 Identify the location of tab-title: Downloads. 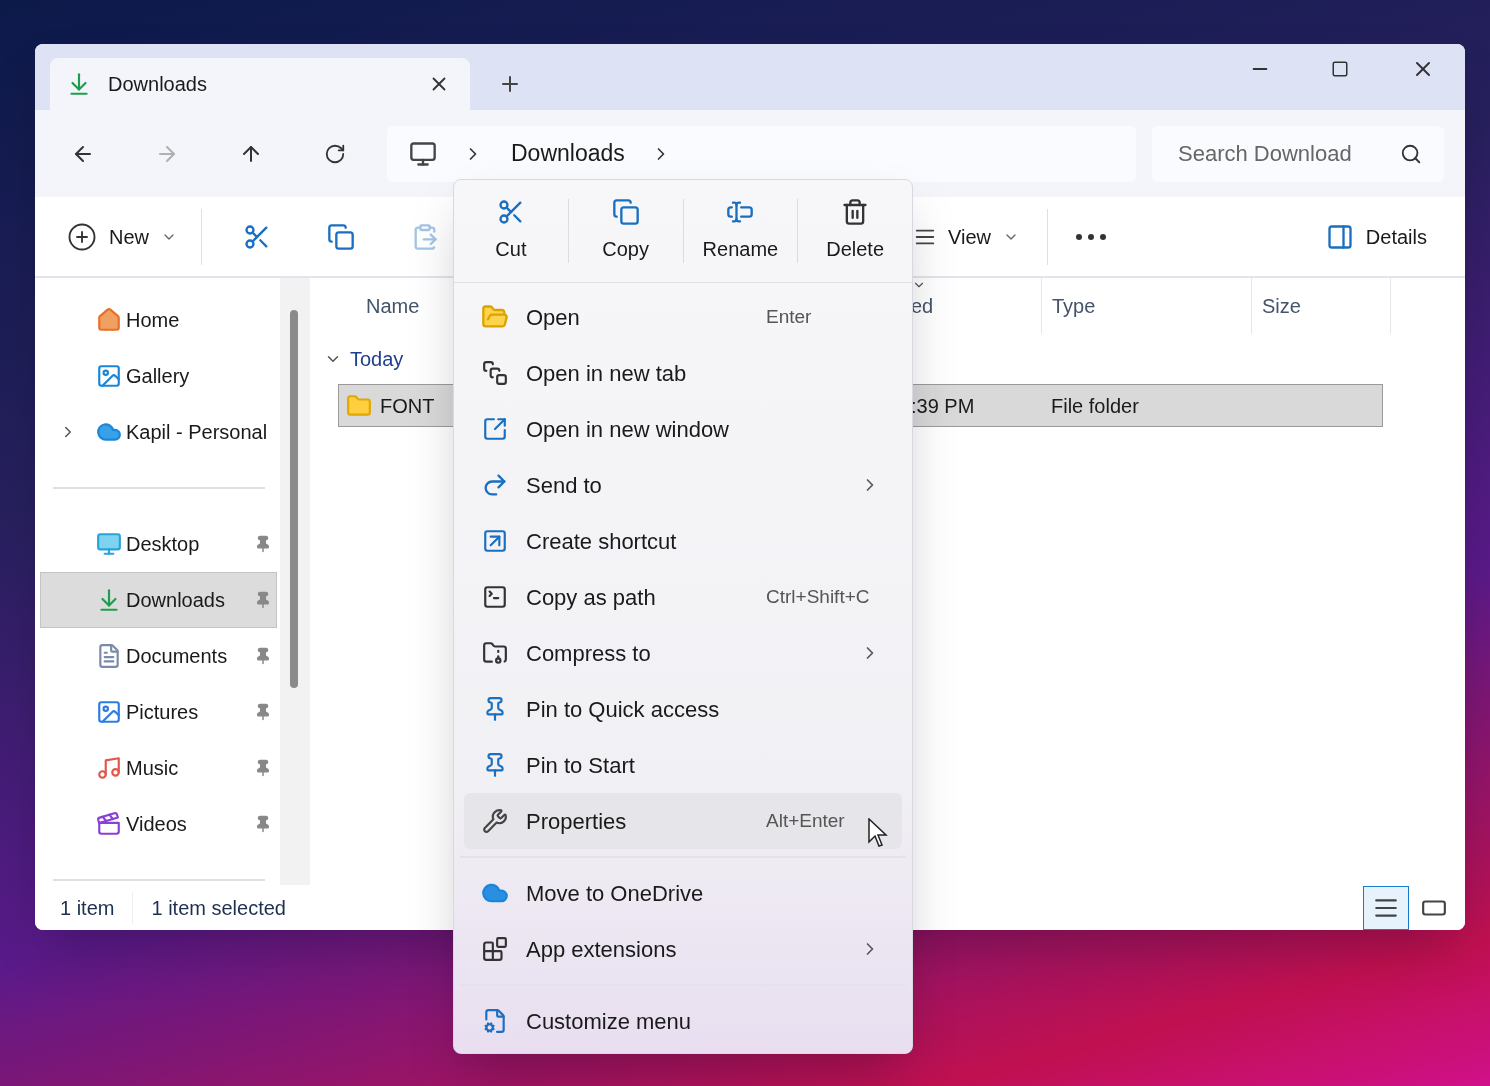
(157, 84).